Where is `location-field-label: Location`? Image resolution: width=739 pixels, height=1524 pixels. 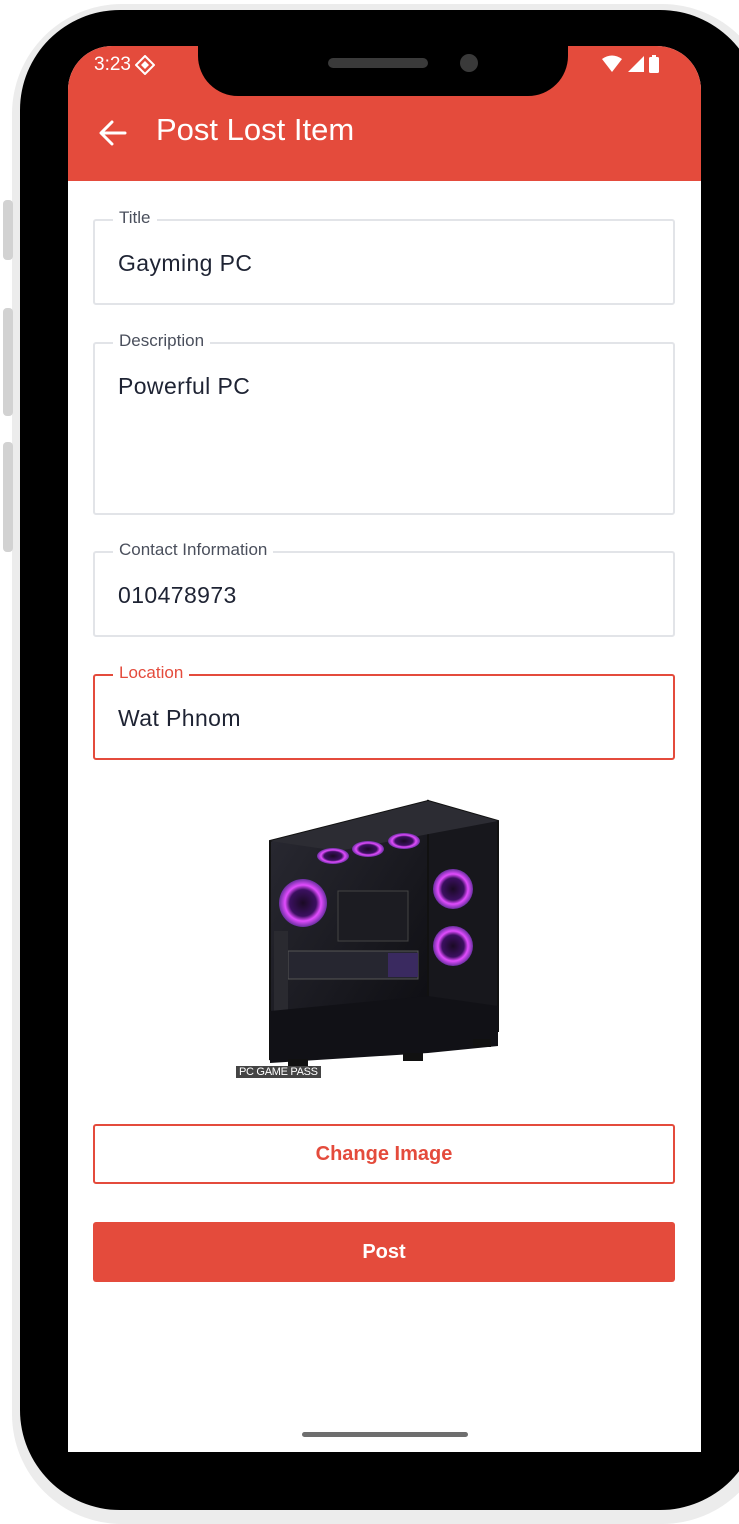 location-field-label: Location is located at coordinates (151, 673).